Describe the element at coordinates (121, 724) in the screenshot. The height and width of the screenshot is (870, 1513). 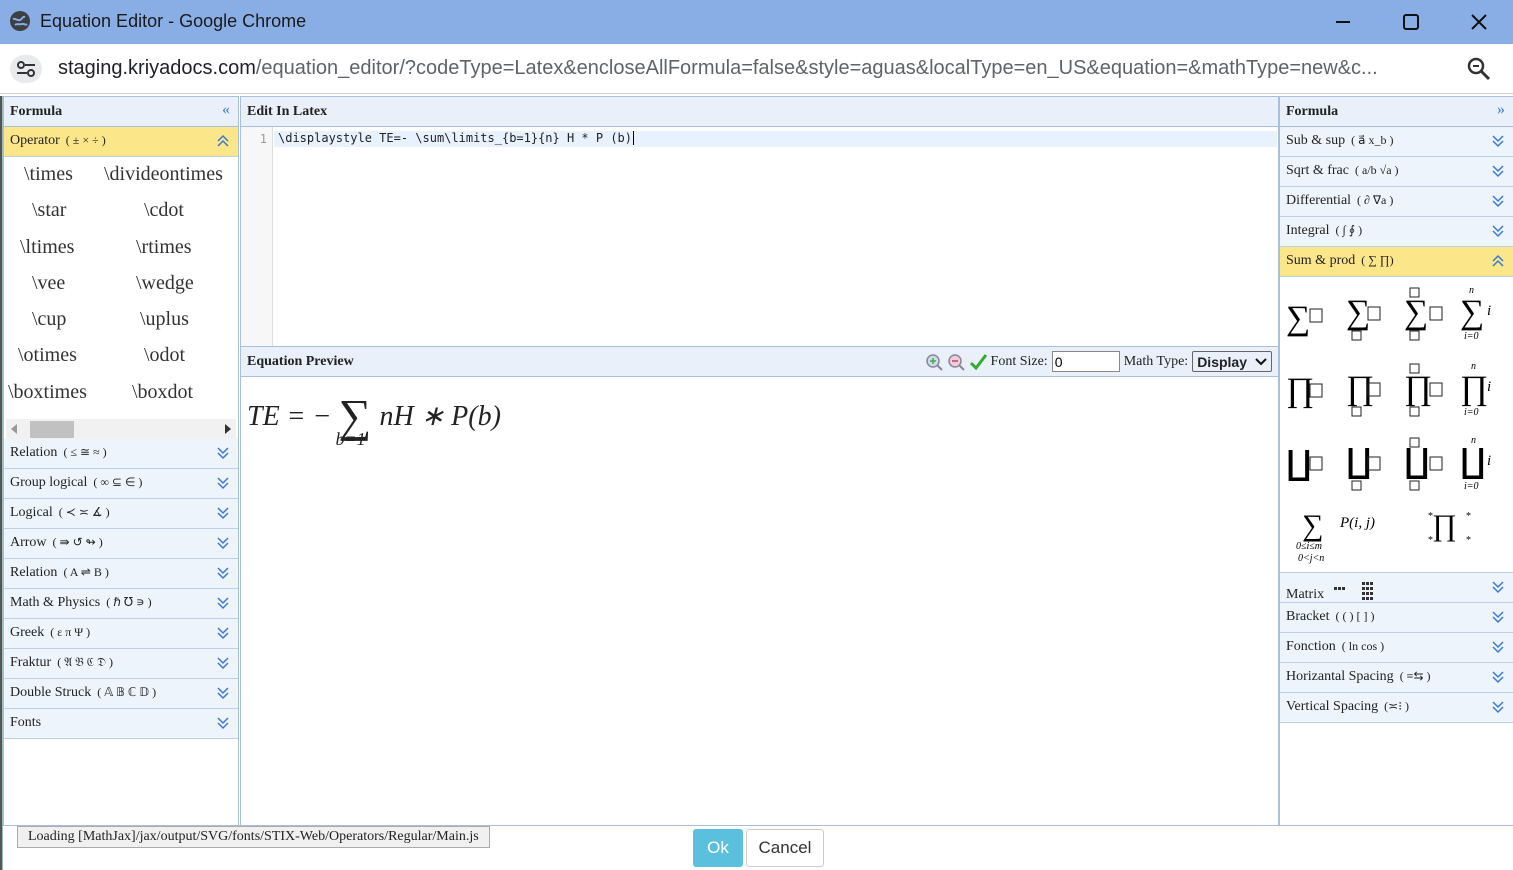
I see `section-fonts: Fonts` at that location.